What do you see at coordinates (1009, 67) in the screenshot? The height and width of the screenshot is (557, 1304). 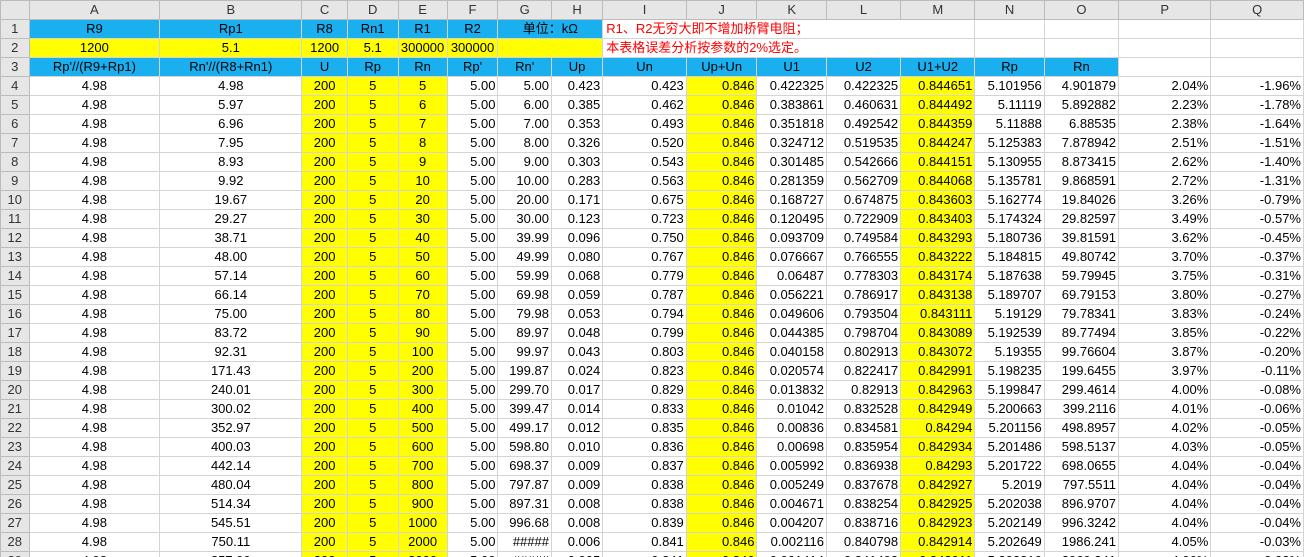 I see `cell-N3: Rp` at bounding box center [1009, 67].